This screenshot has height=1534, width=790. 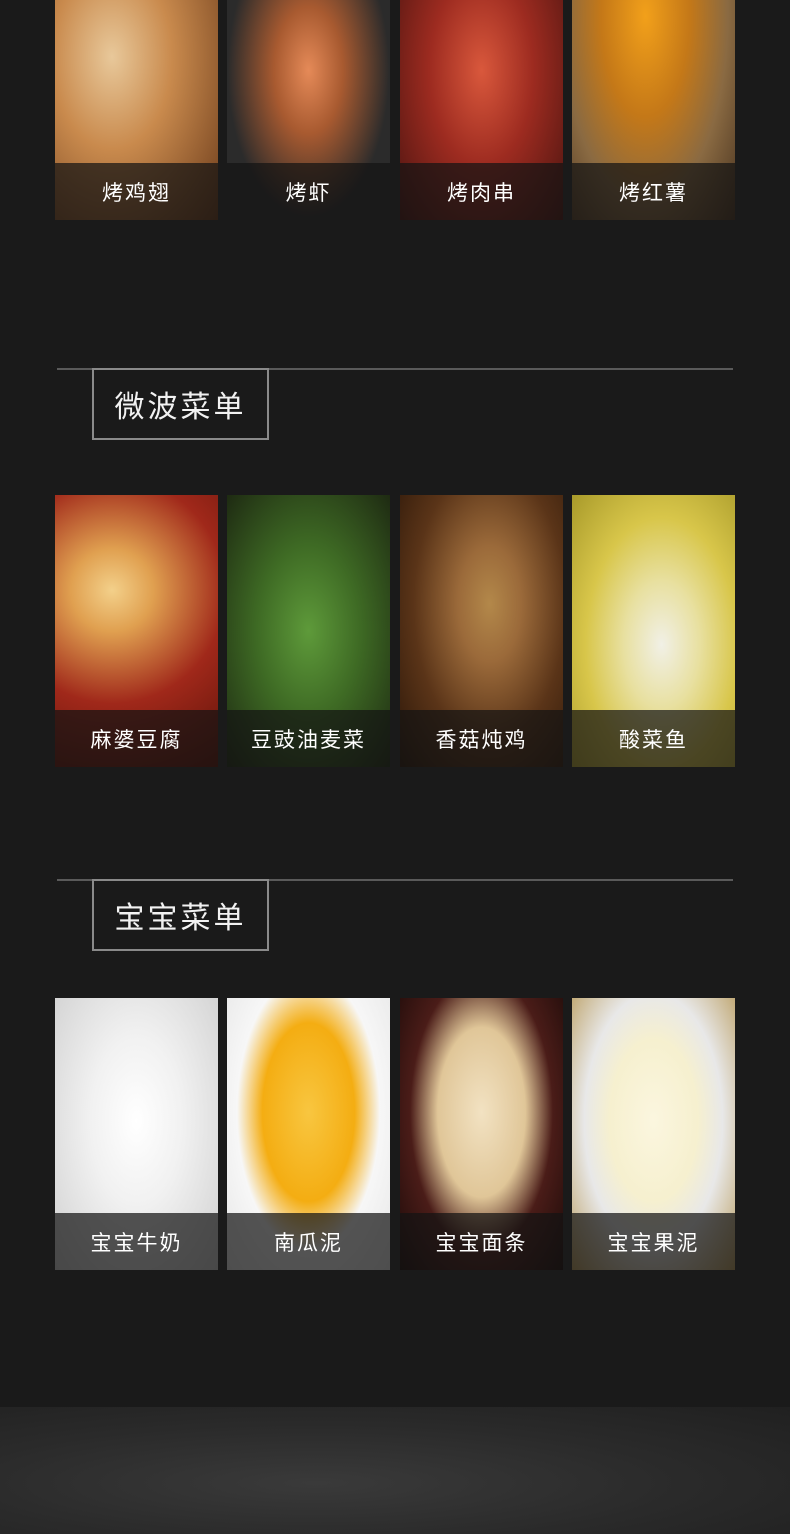 What do you see at coordinates (136, 738) in the screenshot?
I see `menu-card-label: 麻婆豆腐` at bounding box center [136, 738].